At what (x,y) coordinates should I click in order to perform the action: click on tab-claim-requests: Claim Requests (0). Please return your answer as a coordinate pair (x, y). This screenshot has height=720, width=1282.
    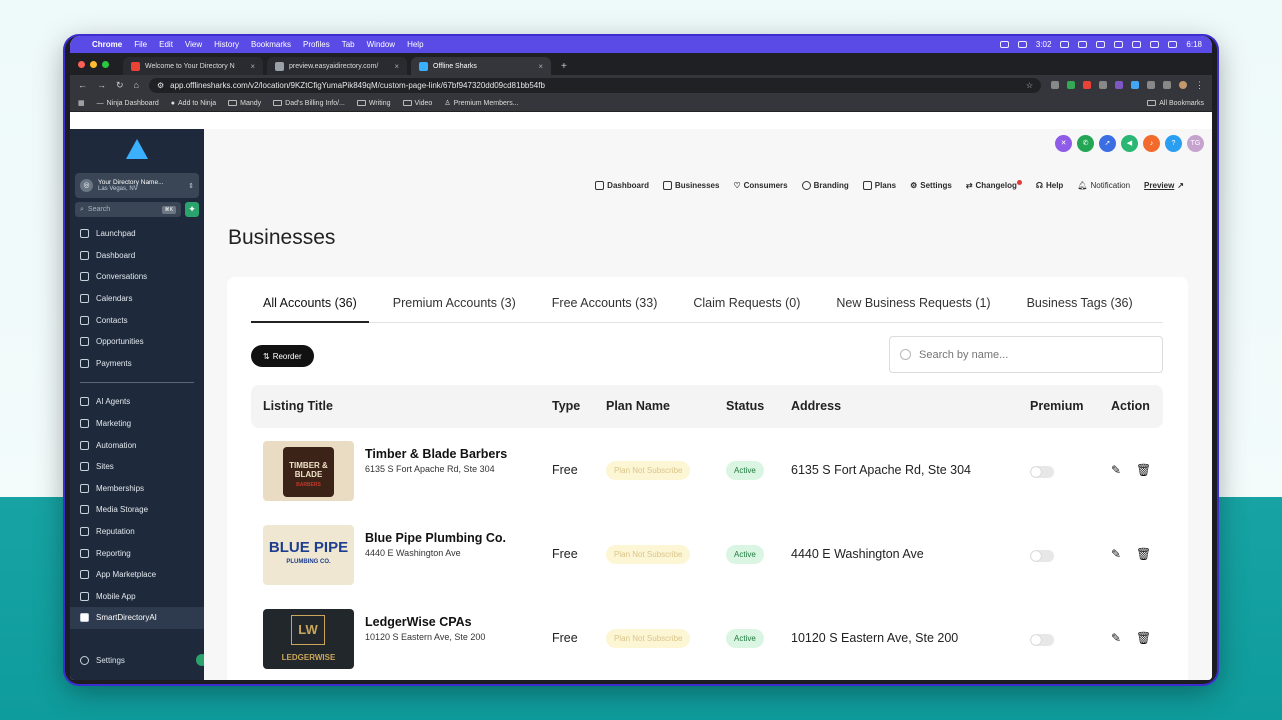
    Looking at the image, I should click on (752, 306).